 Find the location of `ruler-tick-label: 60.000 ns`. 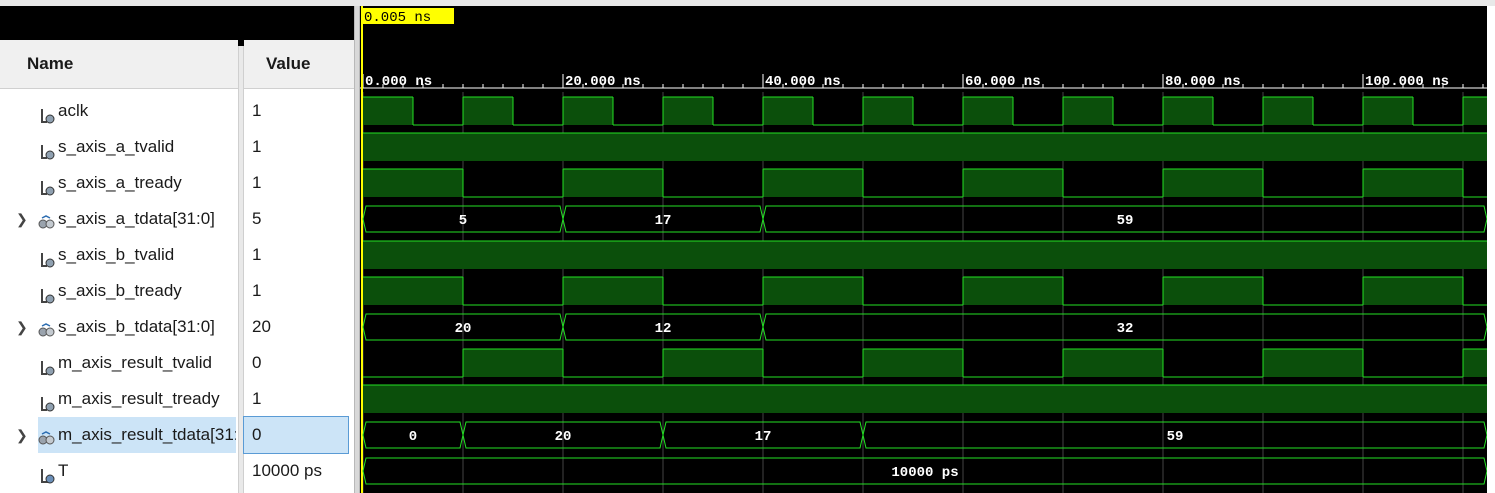

ruler-tick-label: 60.000 ns is located at coordinates (1003, 82).